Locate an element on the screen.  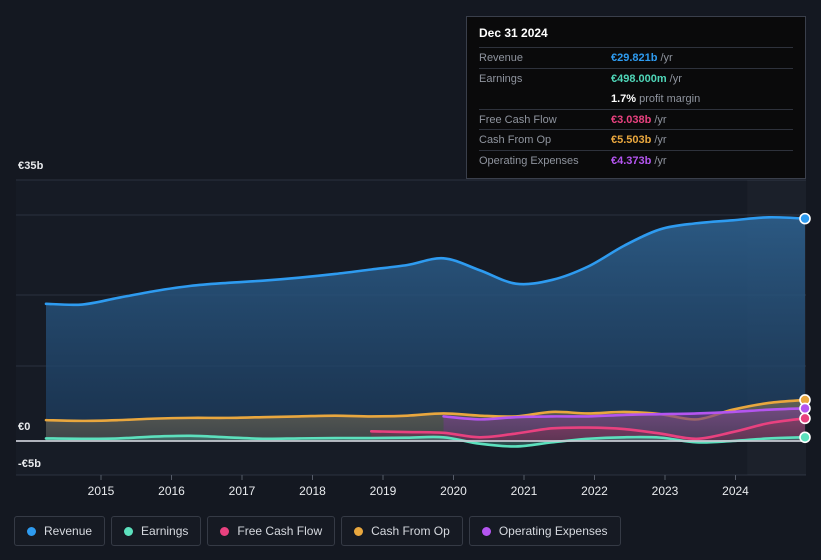
tooltip-row-value: €498.000m is located at coordinates (639, 78).